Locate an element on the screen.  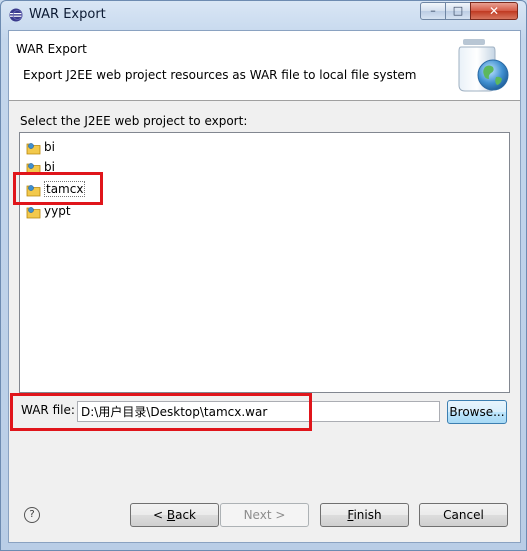
back-button: < Back is located at coordinates (174, 515).